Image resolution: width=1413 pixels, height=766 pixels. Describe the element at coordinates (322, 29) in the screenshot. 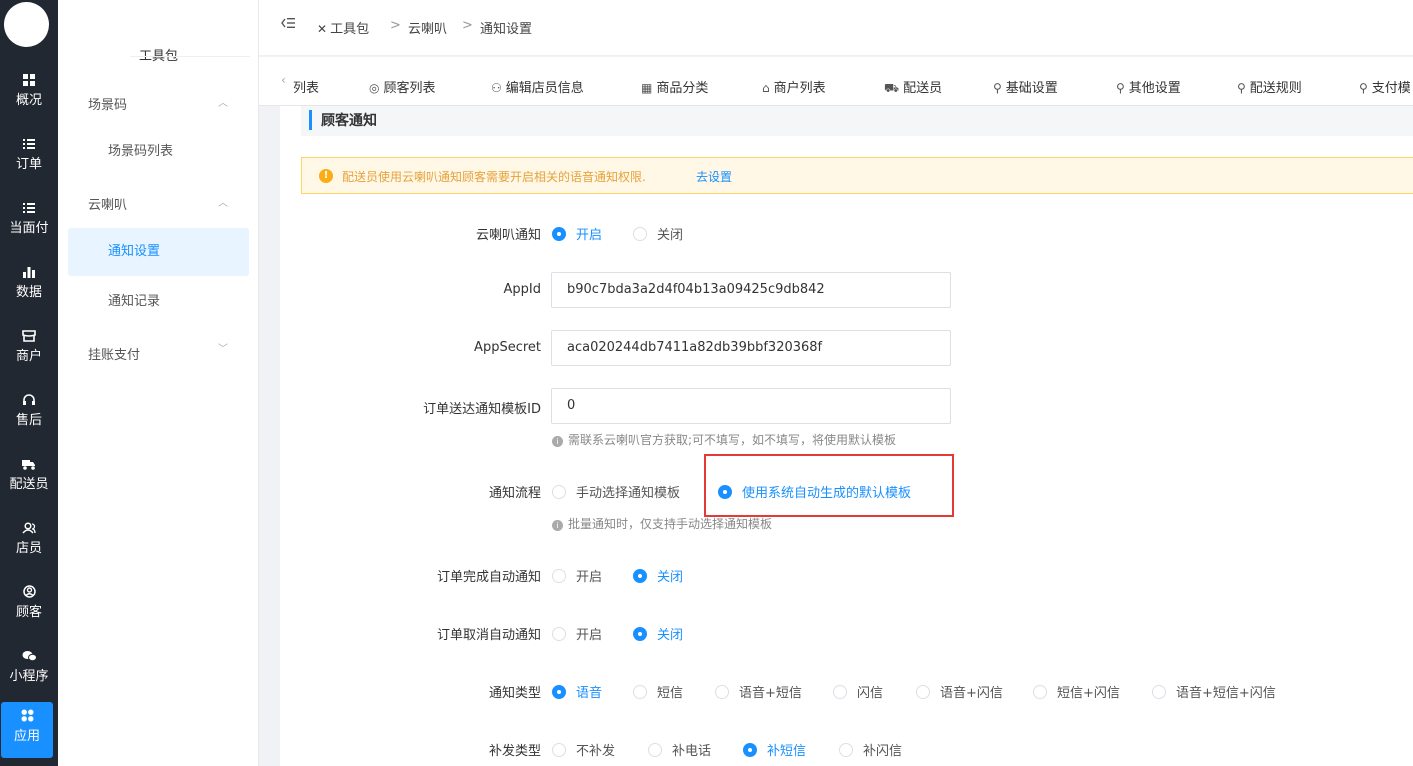

I see `tools-icon: ✕` at that location.